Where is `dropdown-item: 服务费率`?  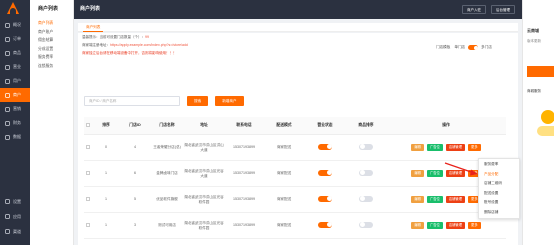
dropdown-item: 服务费率 is located at coordinates (499, 165).